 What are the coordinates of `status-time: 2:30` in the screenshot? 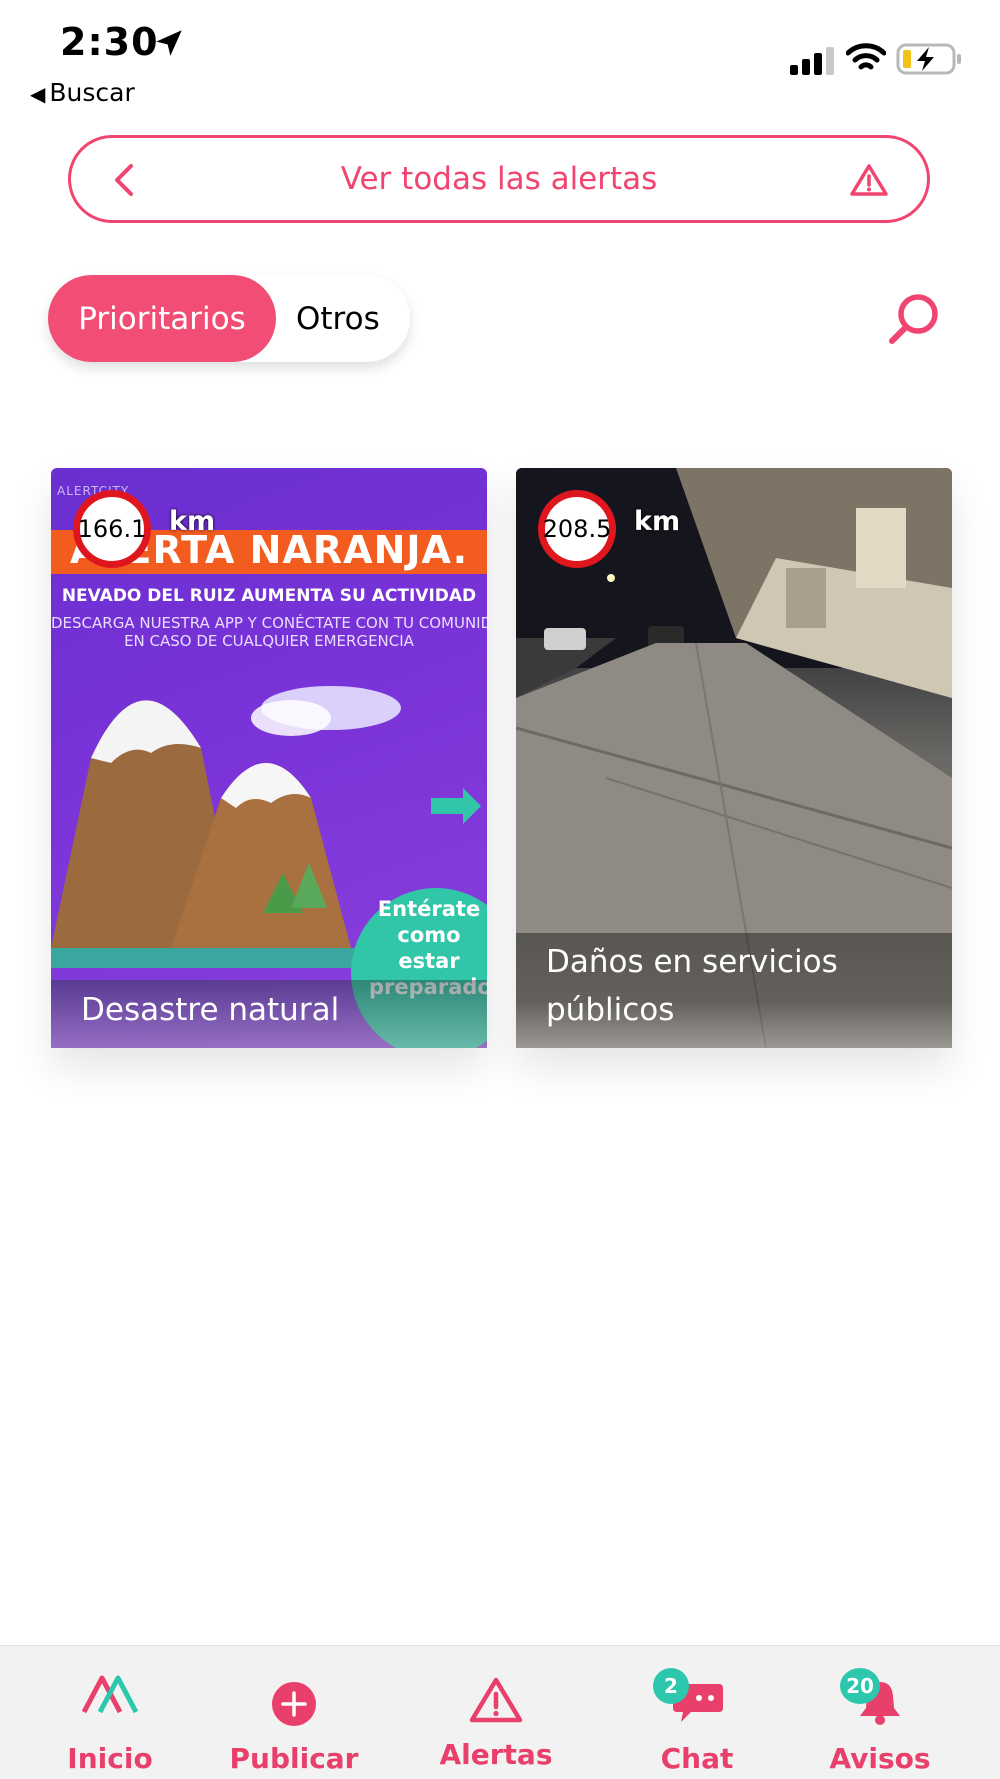 It's located at (109, 42).